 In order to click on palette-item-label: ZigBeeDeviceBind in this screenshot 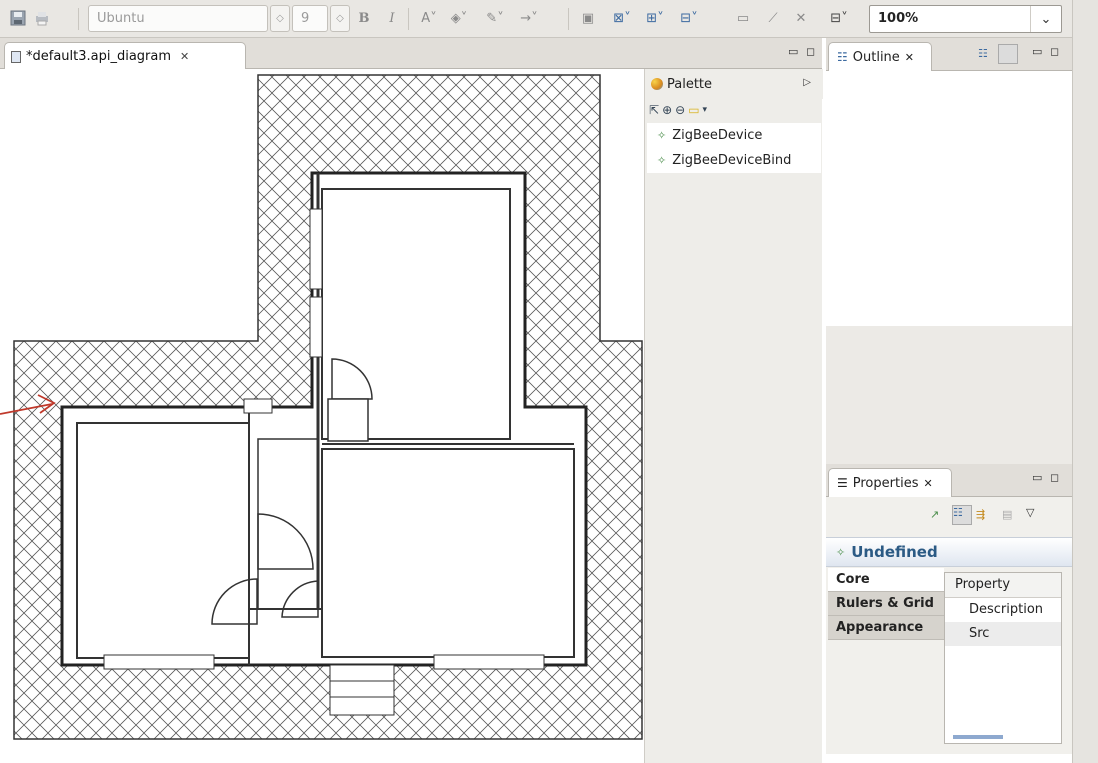, I will do `click(732, 160)`.